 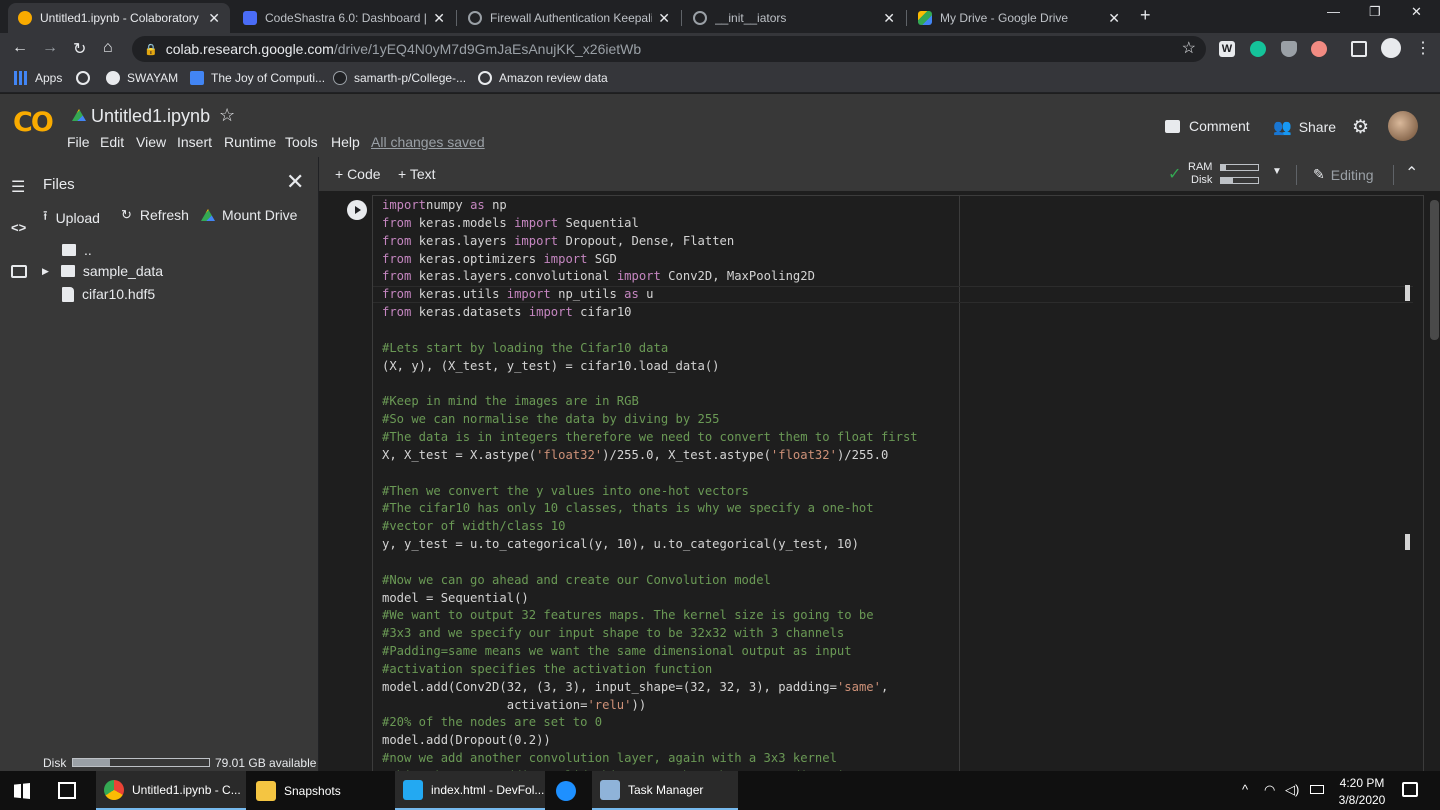 What do you see at coordinates (1319, 49) in the screenshot?
I see `extension-icon` at bounding box center [1319, 49].